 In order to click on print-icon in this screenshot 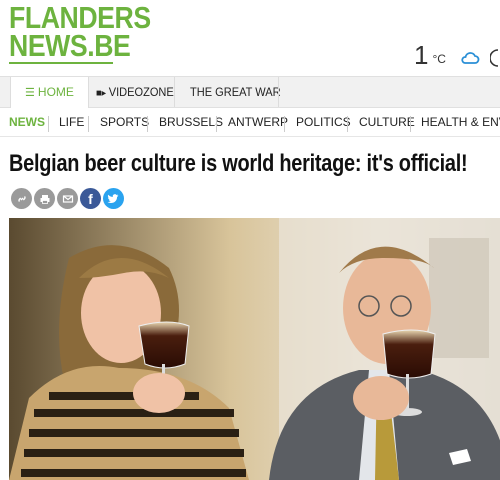, I will do `click(44, 198)`.